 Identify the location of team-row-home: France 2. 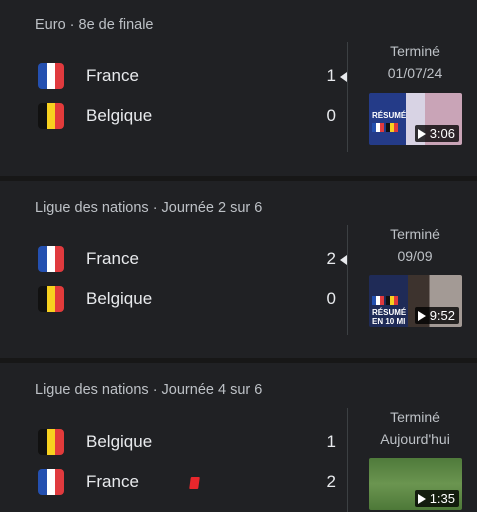
(198, 260).